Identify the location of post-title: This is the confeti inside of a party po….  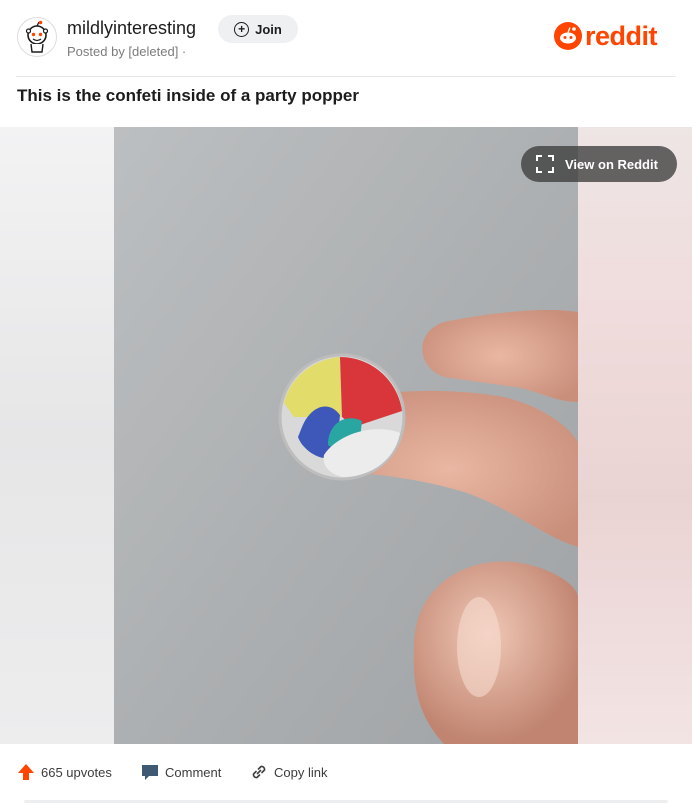
(188, 96).